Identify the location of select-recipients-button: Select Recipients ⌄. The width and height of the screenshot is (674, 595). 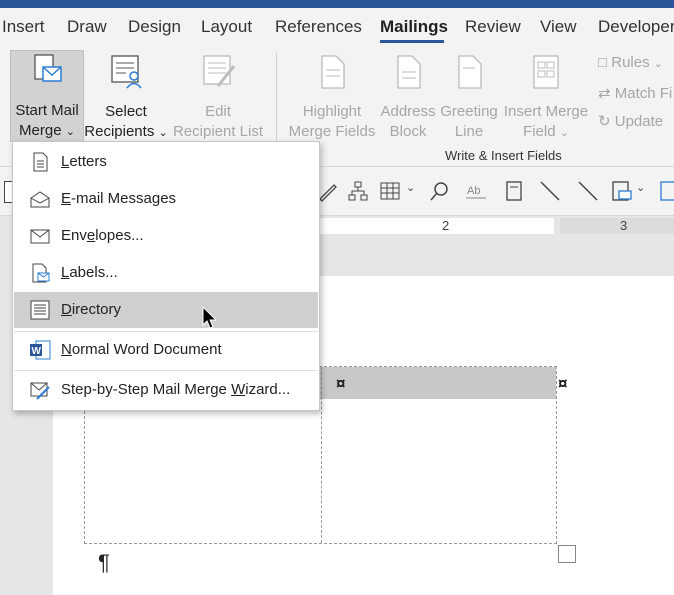
(126, 97).